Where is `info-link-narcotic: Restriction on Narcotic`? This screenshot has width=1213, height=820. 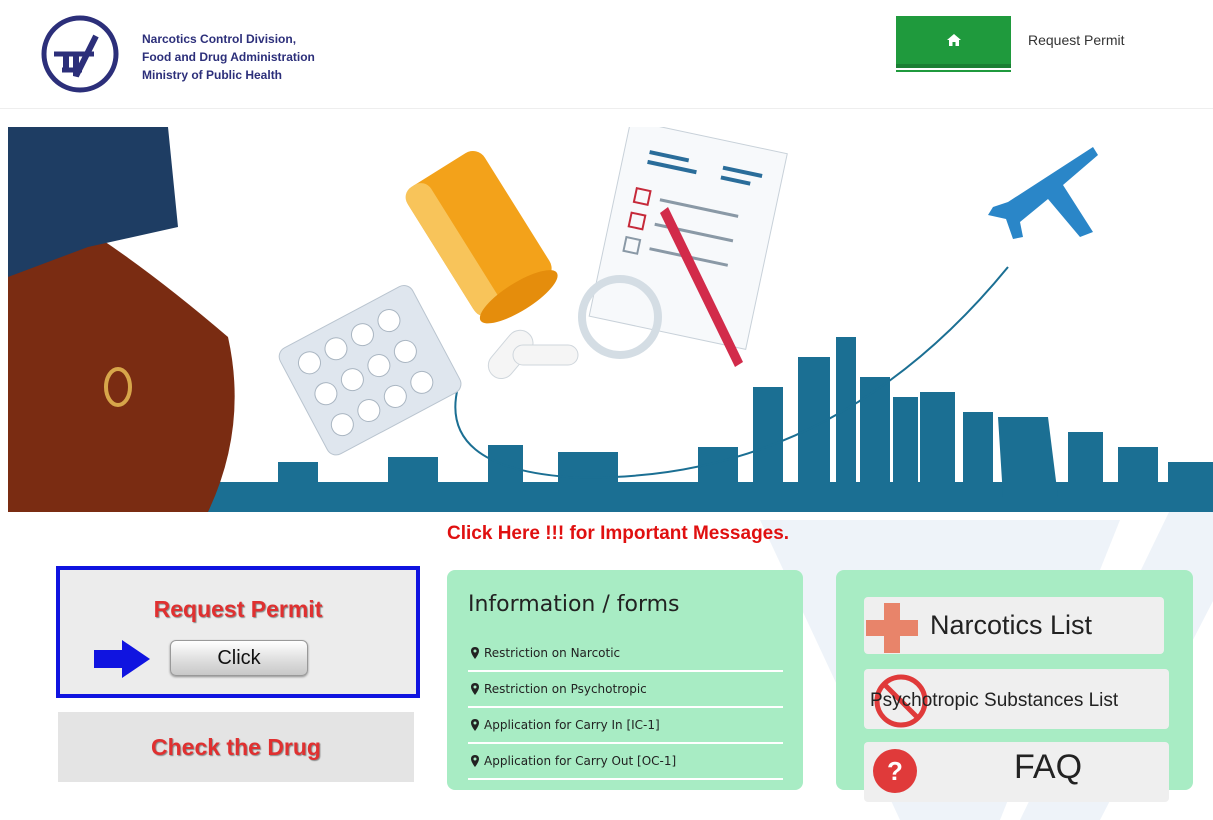 info-link-narcotic: Restriction on Narcotic is located at coordinates (625, 654).